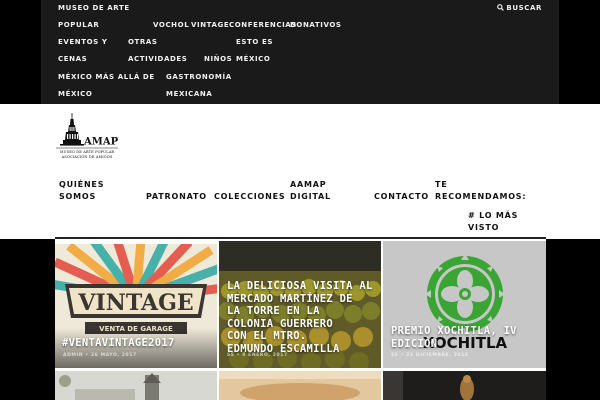  What do you see at coordinates (454, 331) in the screenshot?
I see `post-title-xochitla-line: PREMIO XOCHITLA, IV` at bounding box center [454, 331].